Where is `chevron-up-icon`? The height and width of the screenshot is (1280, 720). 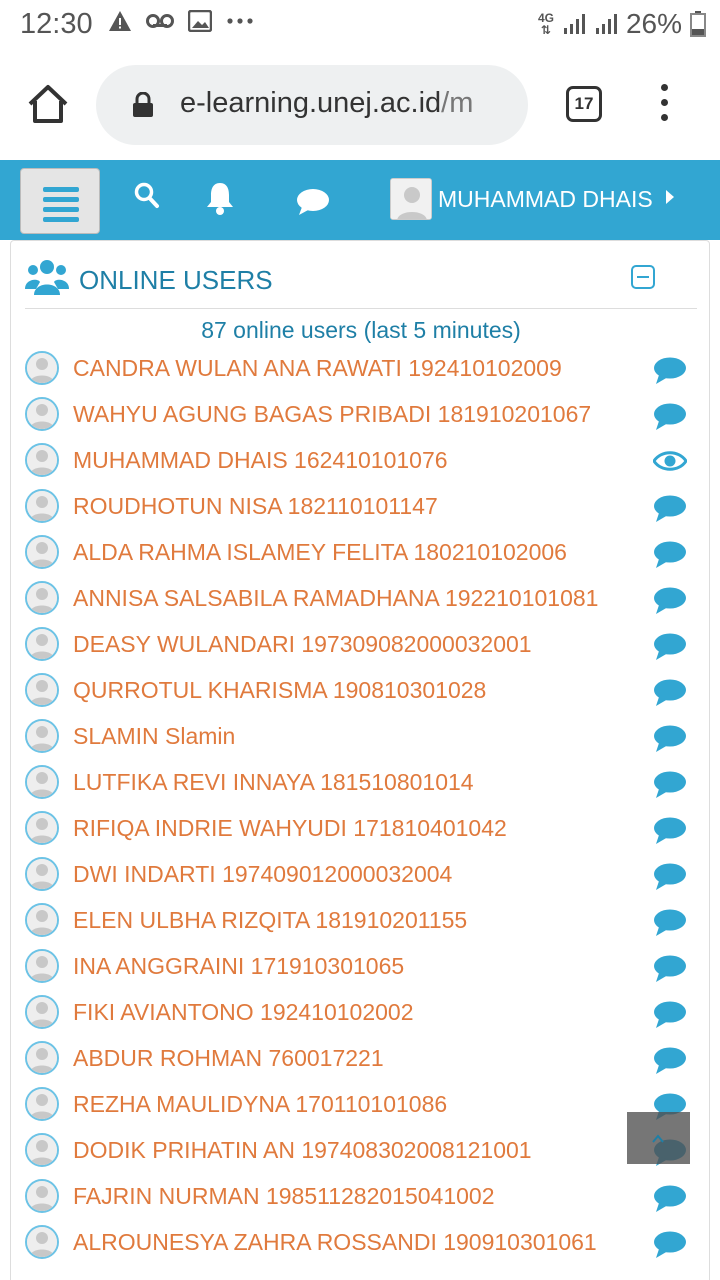 chevron-up-icon is located at coordinates (658, 1138).